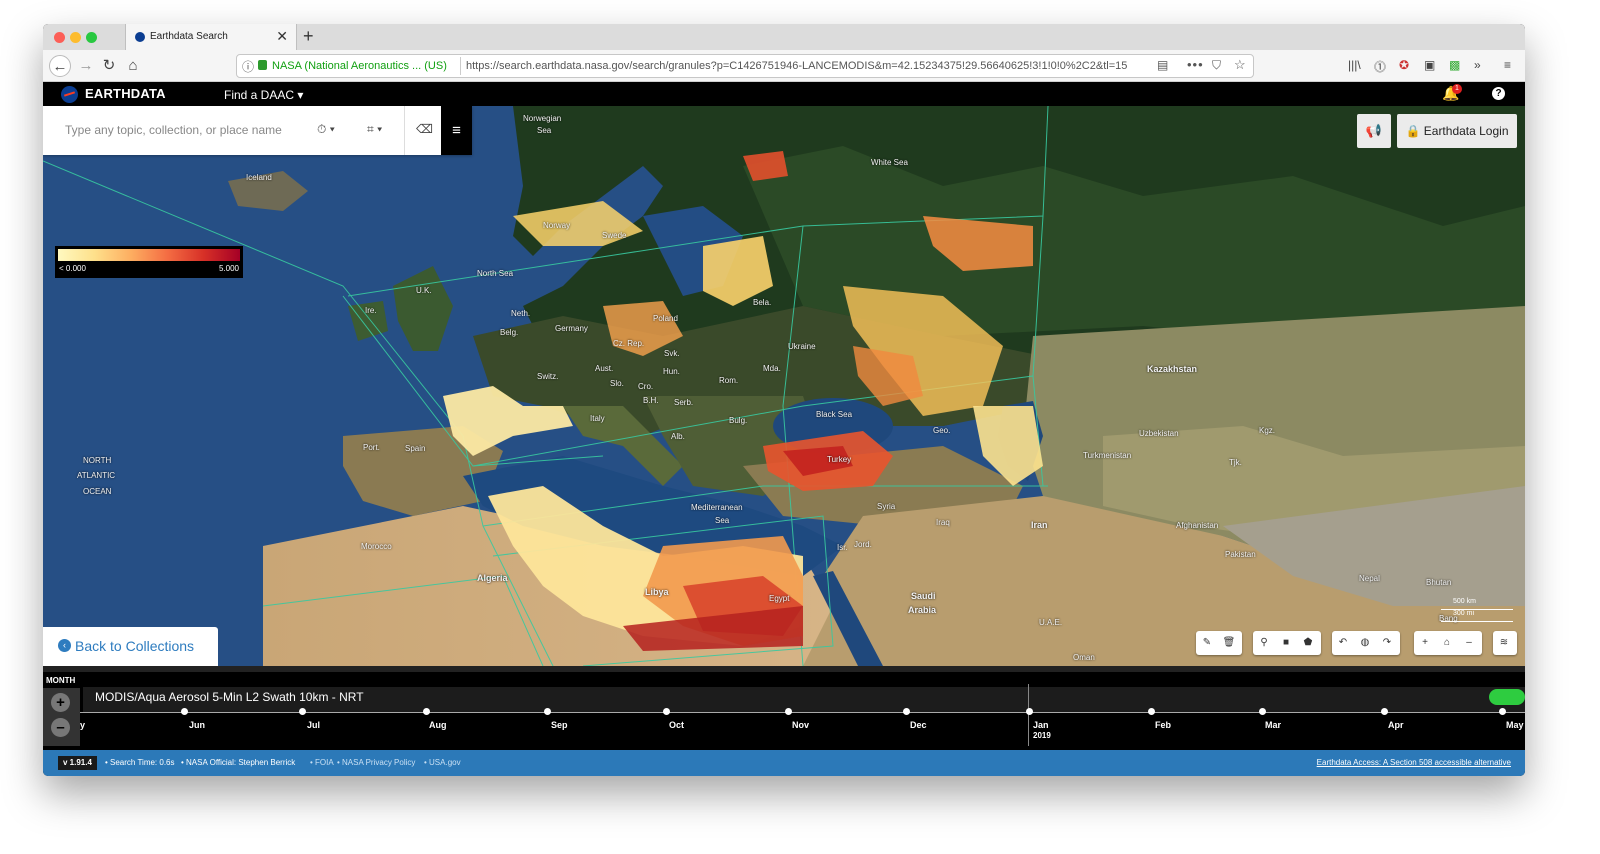 This screenshot has height=854, width=1600. I want to click on privacy-policy-link: • NASA Privacy Policy, so click(376, 762).